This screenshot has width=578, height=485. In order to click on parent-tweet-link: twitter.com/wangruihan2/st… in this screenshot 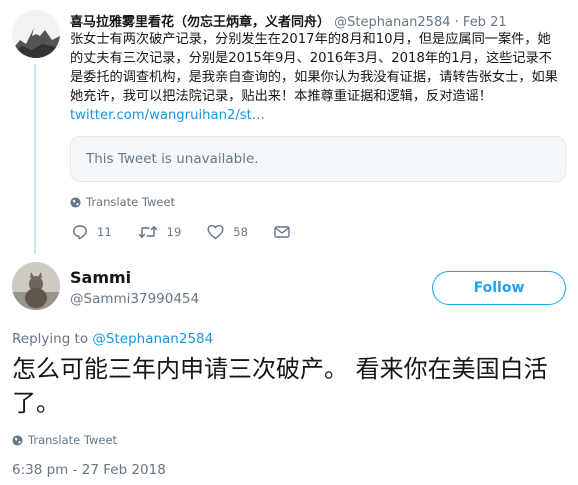, I will do `click(167, 115)`.